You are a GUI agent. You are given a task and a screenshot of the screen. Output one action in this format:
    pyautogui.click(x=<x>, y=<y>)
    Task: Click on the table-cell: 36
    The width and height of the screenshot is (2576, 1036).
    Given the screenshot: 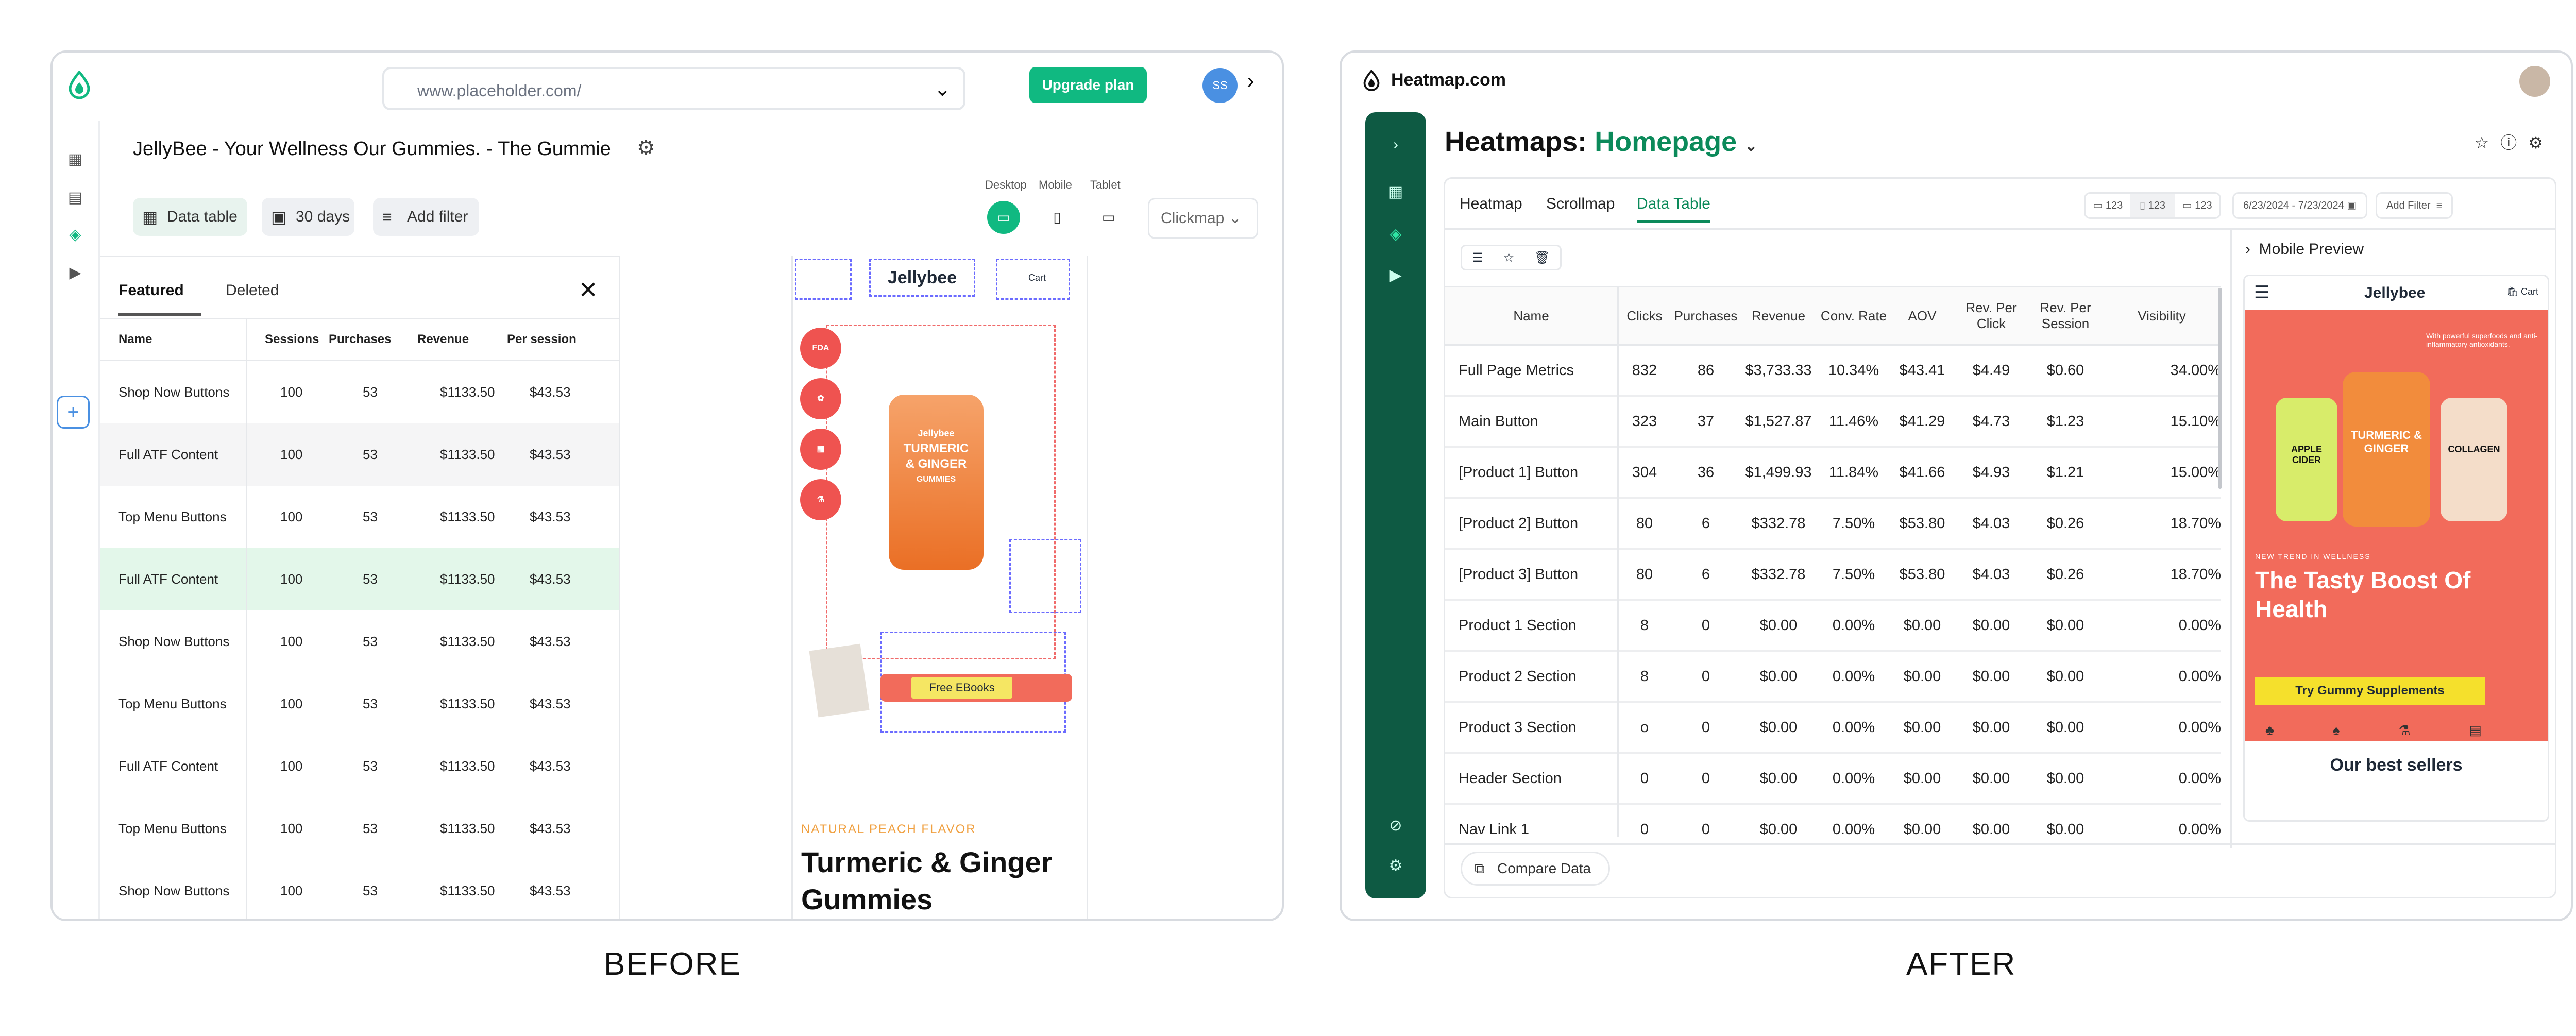 What is the action you would take?
    pyautogui.click(x=1706, y=472)
    